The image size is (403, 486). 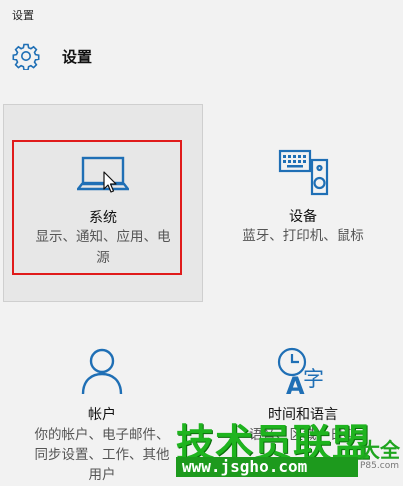 I want to click on settings-header: 设置, so click(x=52, y=56).